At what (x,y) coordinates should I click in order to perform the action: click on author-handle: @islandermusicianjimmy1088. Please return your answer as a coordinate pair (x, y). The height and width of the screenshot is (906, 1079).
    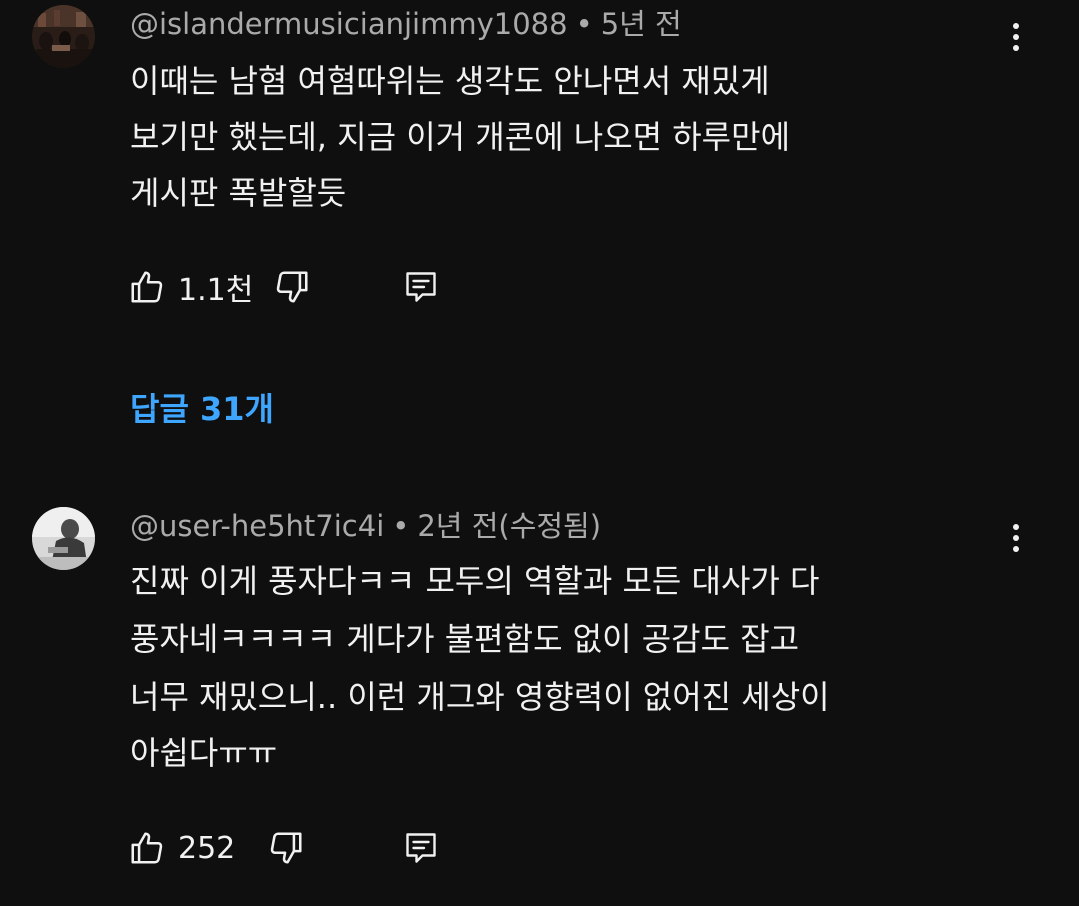
    Looking at the image, I should click on (349, 24).